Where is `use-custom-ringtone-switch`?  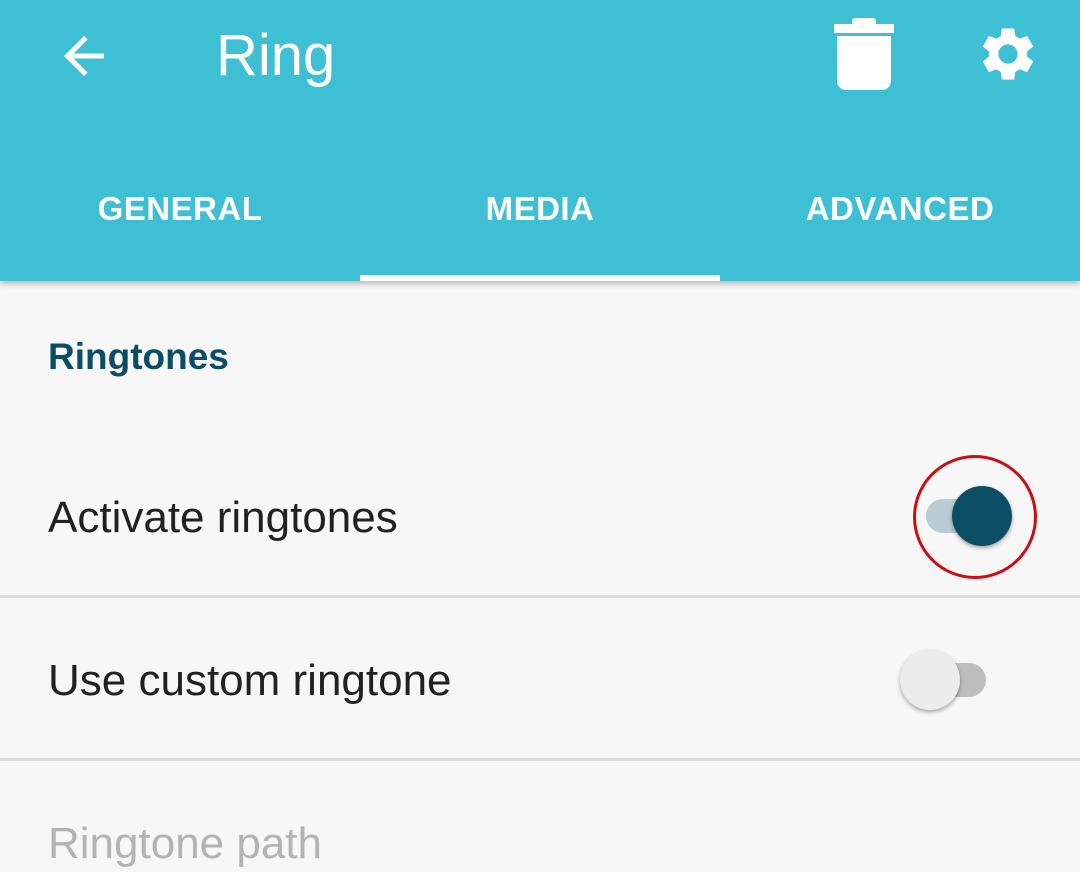
use-custom-ringtone-switch is located at coordinates (950, 680).